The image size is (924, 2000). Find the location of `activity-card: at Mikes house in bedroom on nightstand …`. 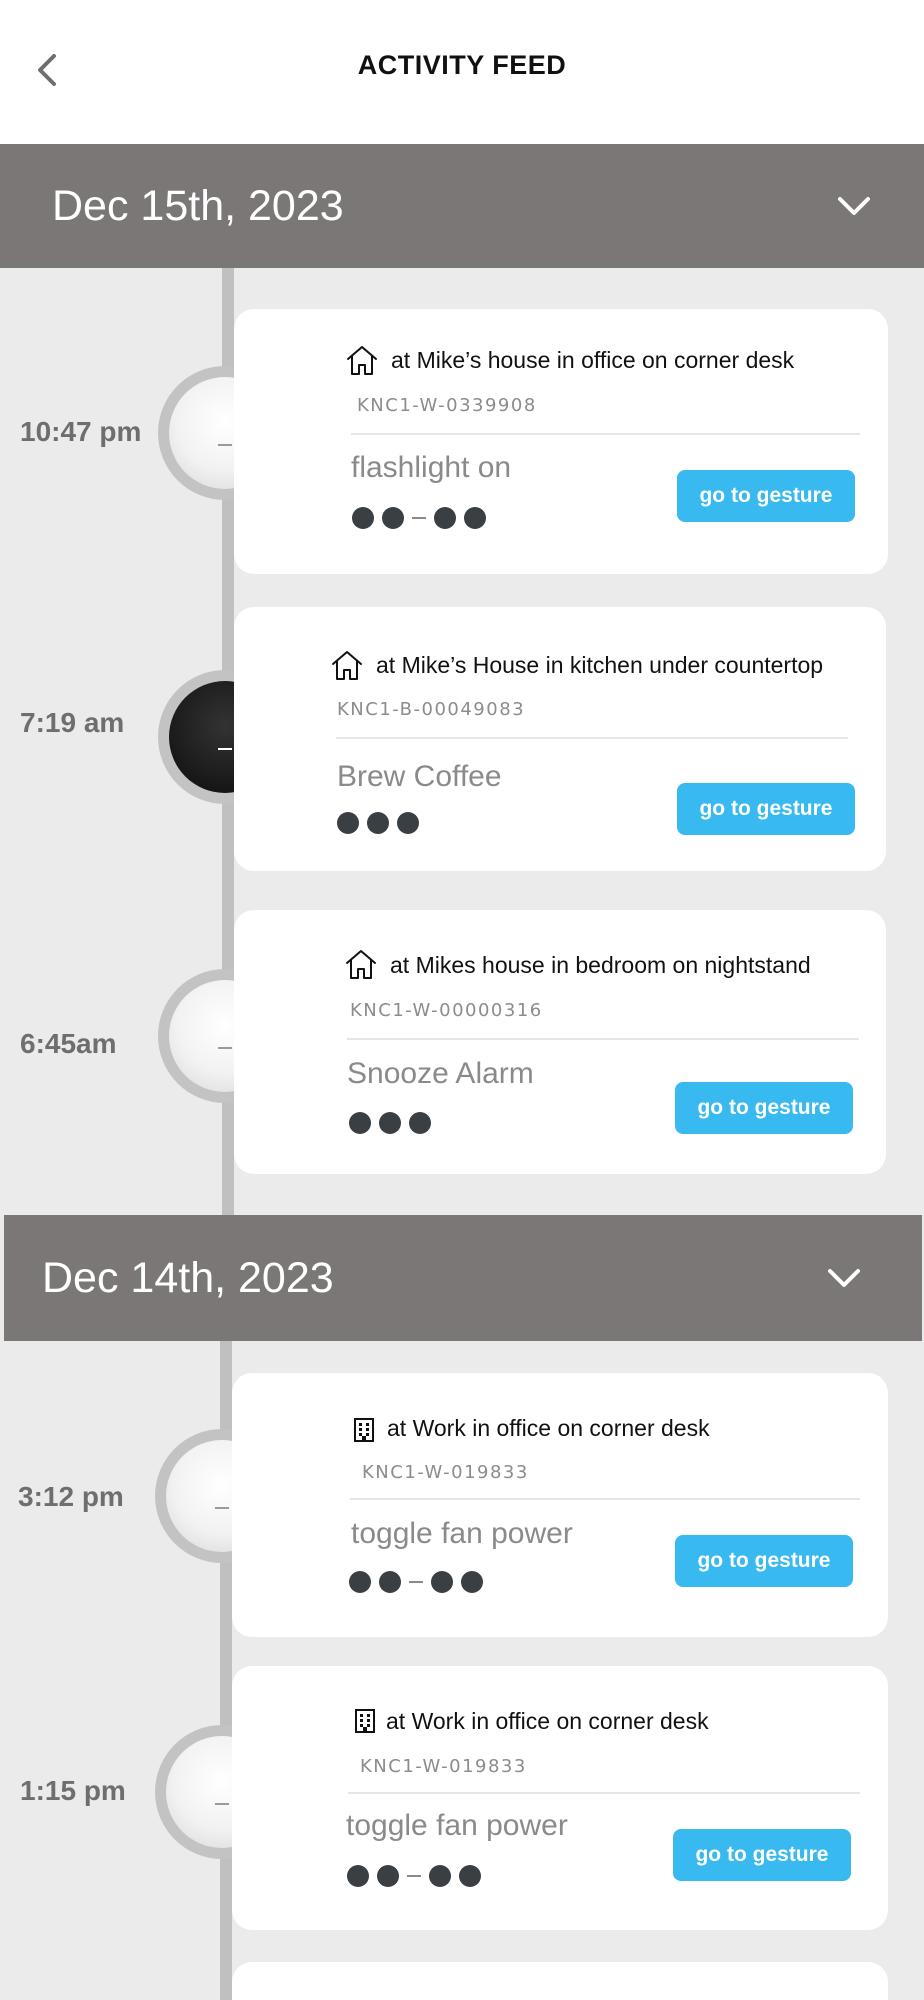

activity-card: at Mikes house in bedroom on nightstand … is located at coordinates (560, 1042).